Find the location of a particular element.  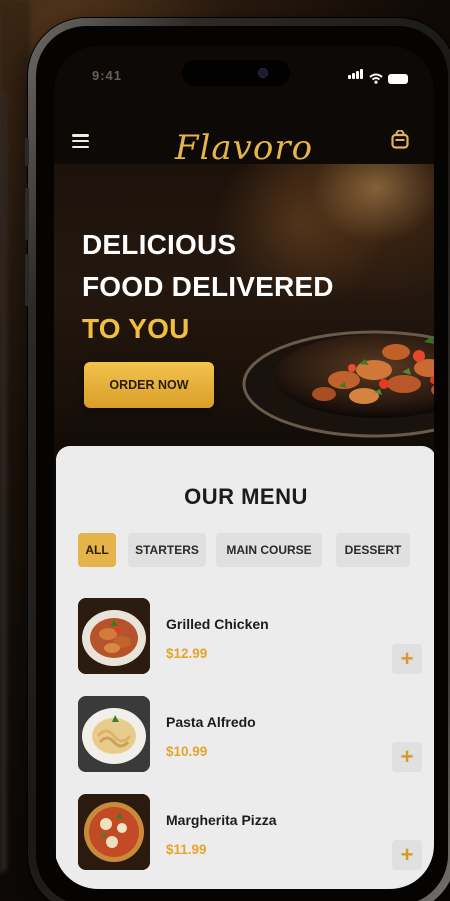

hero-headline-line1: DELICIOUS is located at coordinates (159, 244).